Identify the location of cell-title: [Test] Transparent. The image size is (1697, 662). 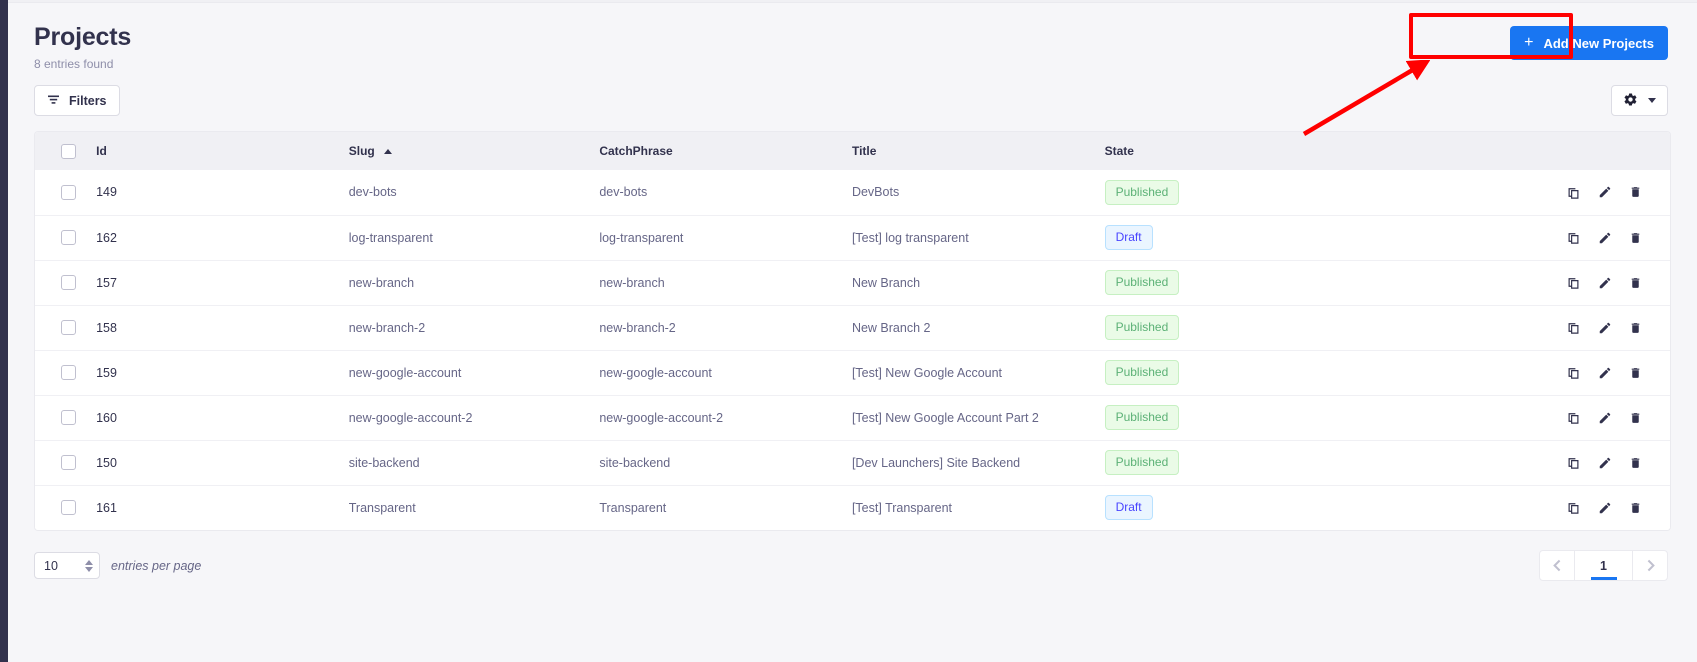
(902, 507).